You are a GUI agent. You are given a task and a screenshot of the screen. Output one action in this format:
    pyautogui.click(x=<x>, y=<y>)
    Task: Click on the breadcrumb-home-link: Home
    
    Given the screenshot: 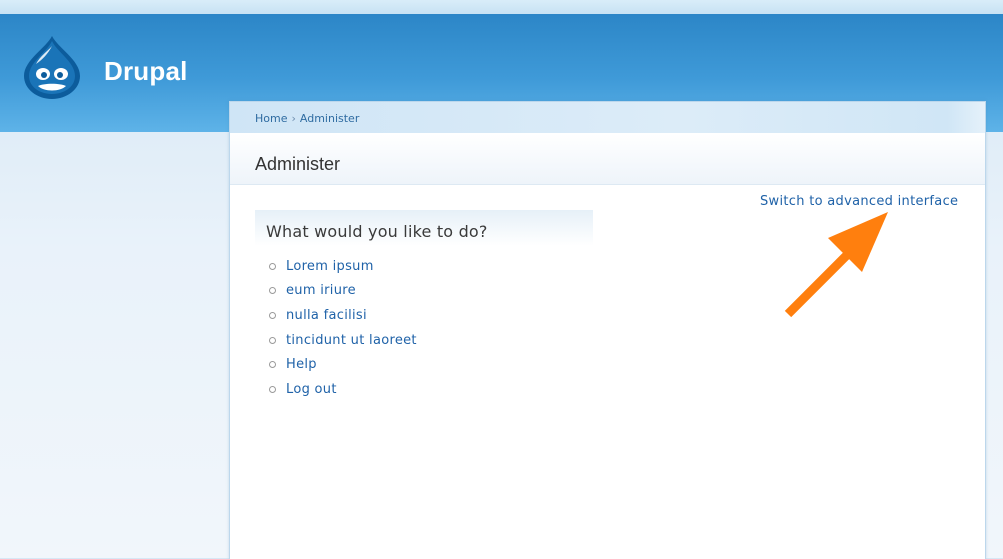 What is the action you would take?
    pyautogui.click(x=271, y=118)
    